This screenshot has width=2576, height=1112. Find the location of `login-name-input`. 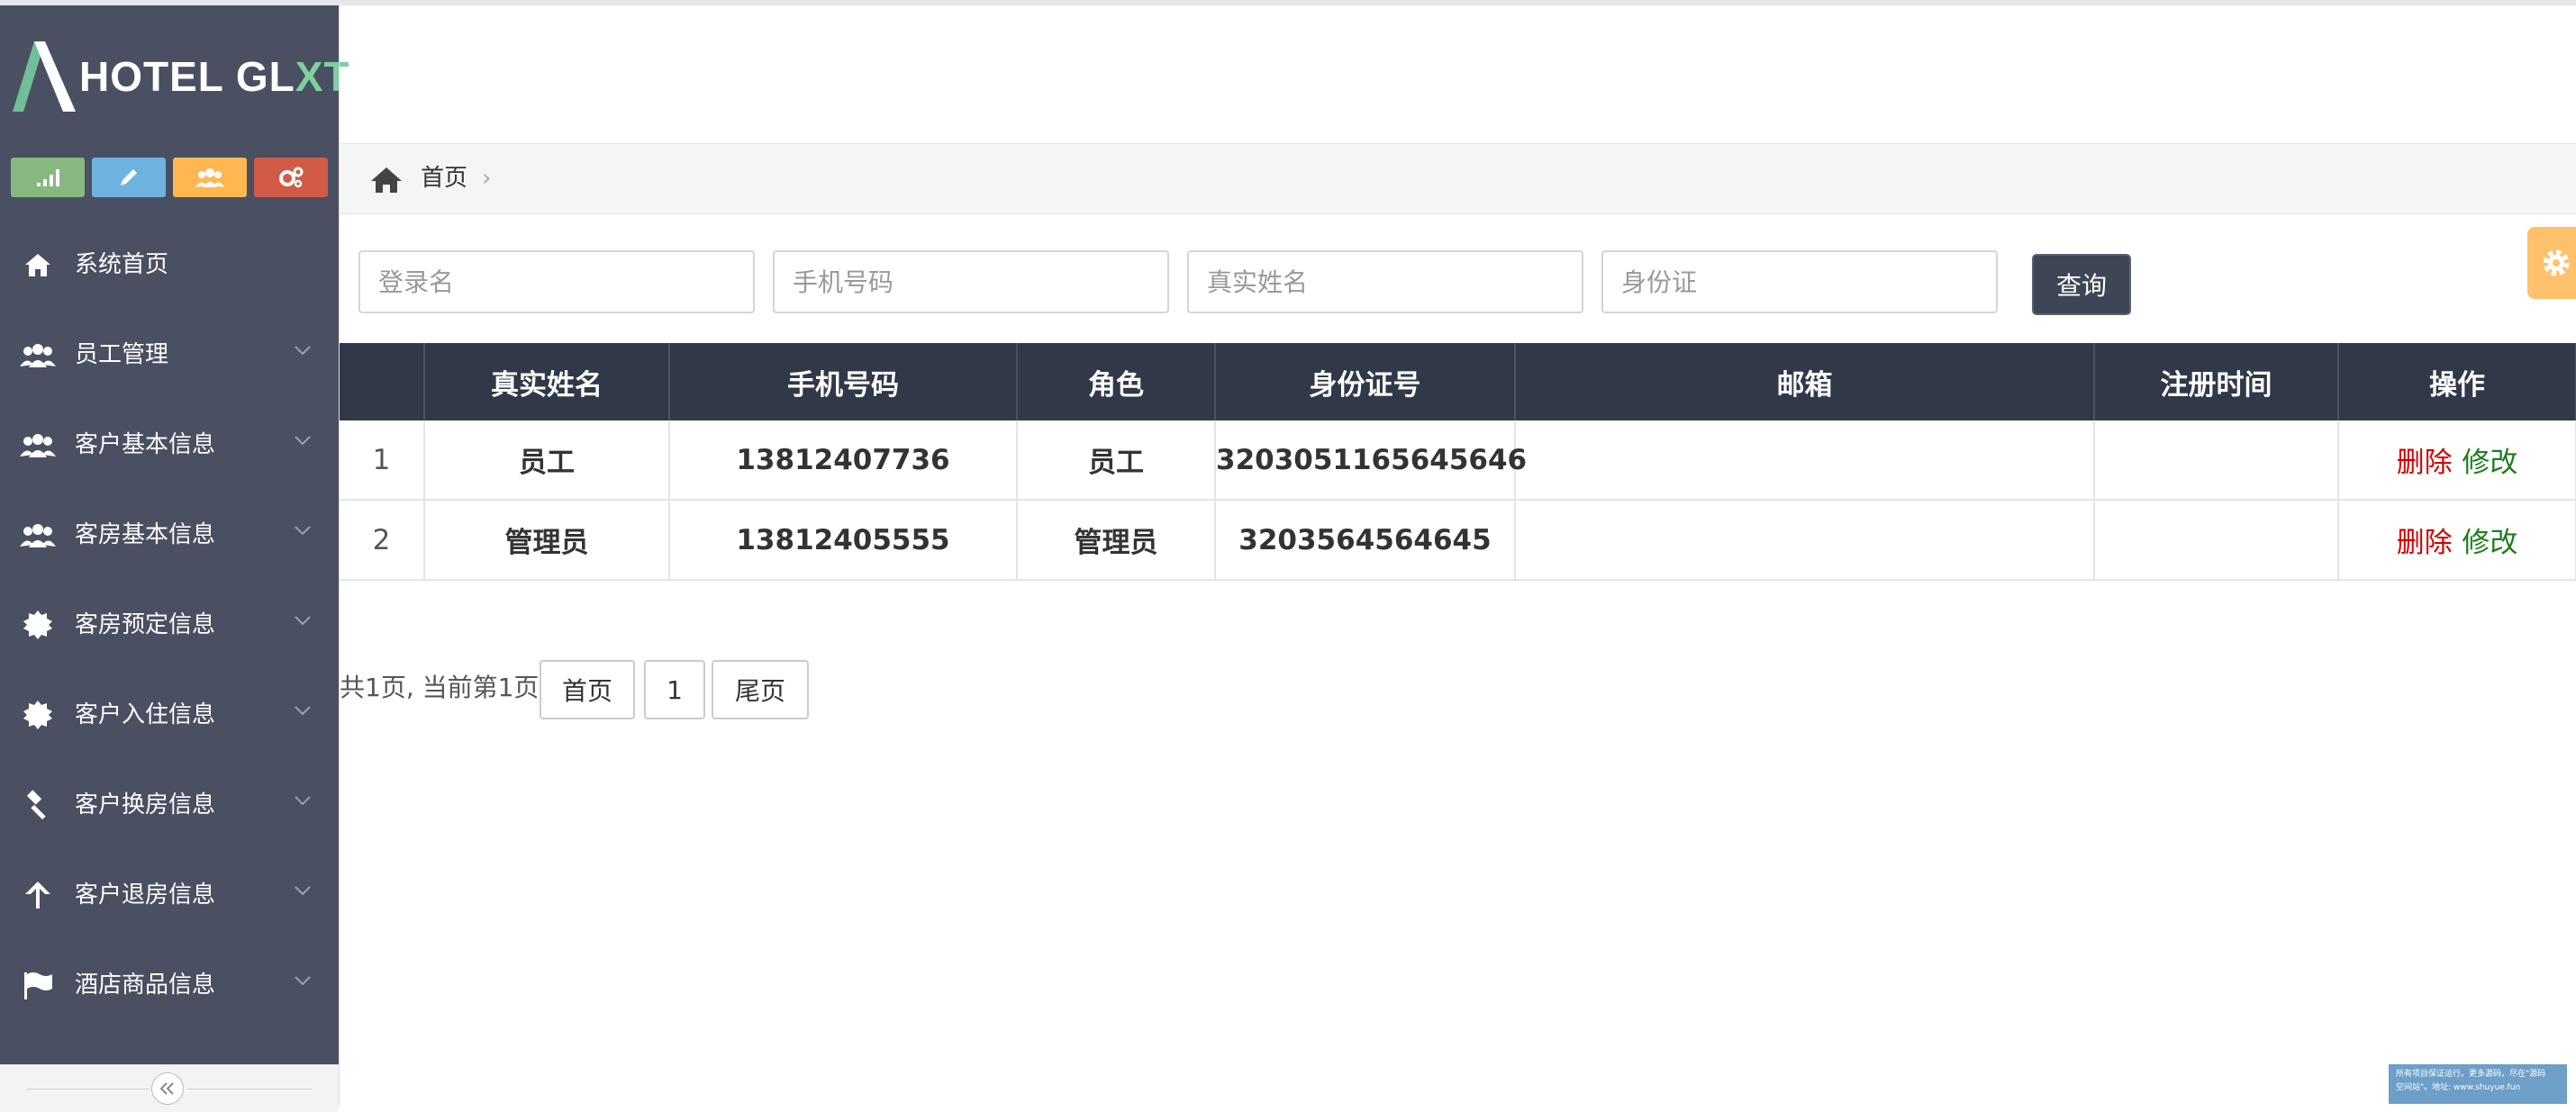

login-name-input is located at coordinates (556, 281).